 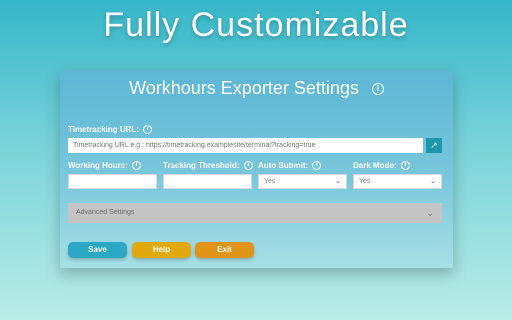 What do you see at coordinates (112, 181) in the screenshot?
I see `working-hours-input` at bounding box center [112, 181].